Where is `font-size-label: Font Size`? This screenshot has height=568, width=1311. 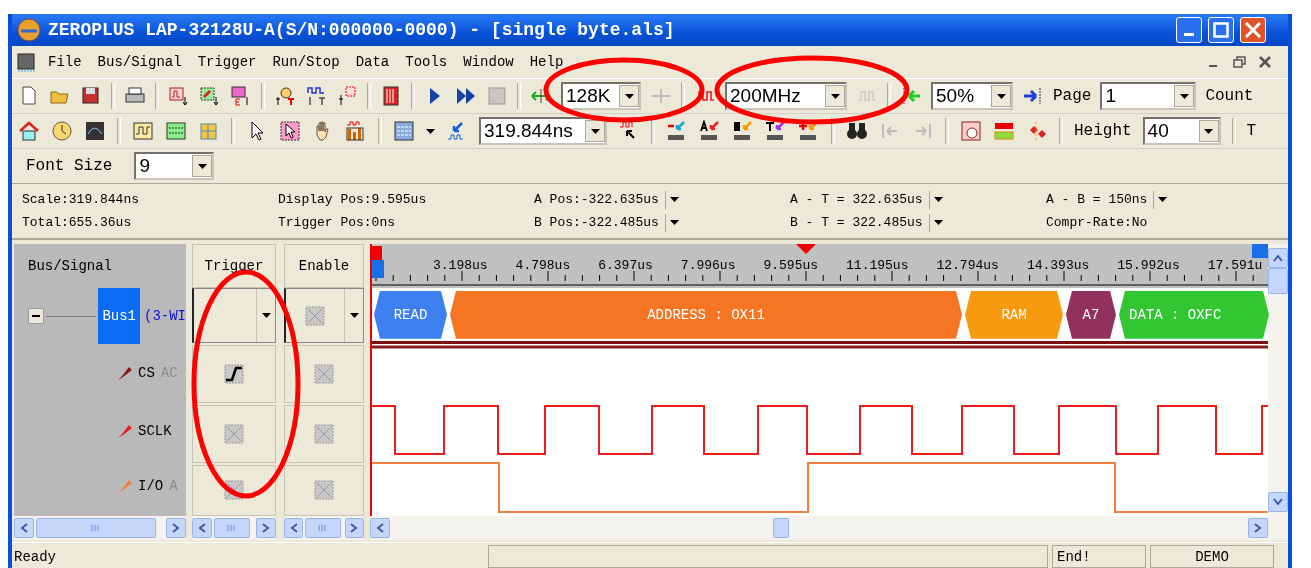 font-size-label: Font Size is located at coordinates (69, 166).